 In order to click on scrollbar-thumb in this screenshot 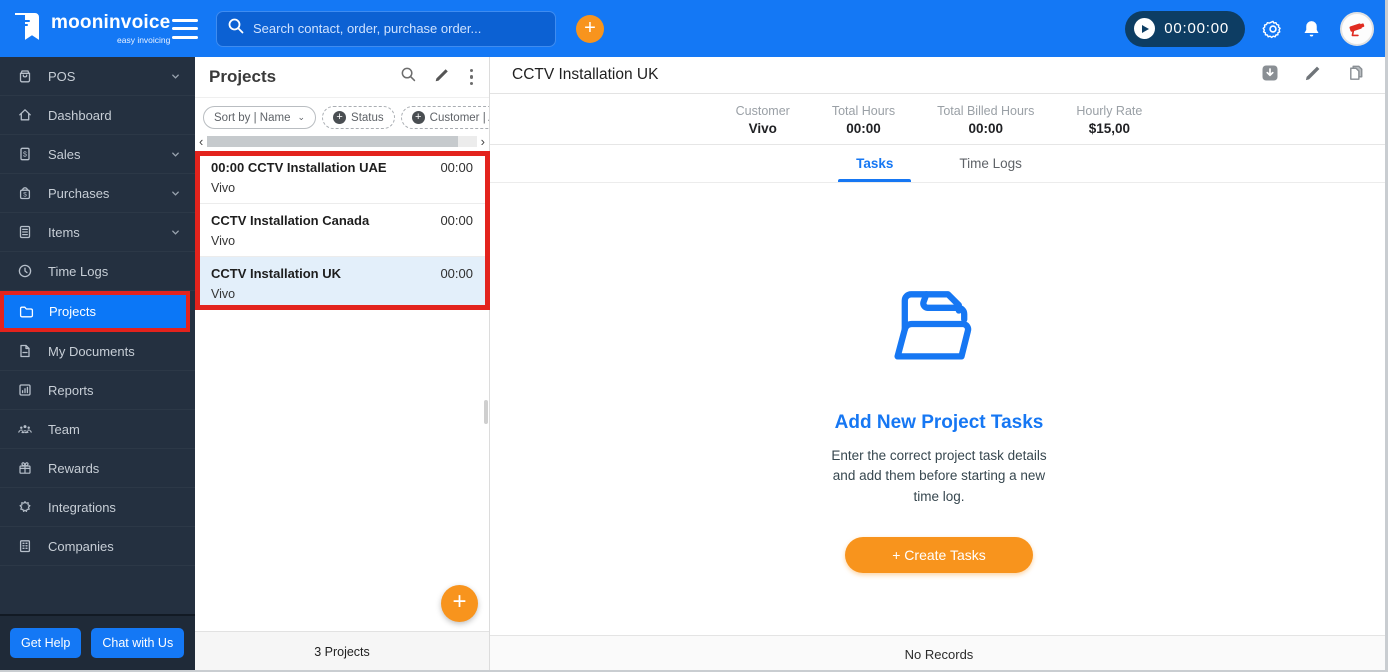, I will do `click(332, 141)`.